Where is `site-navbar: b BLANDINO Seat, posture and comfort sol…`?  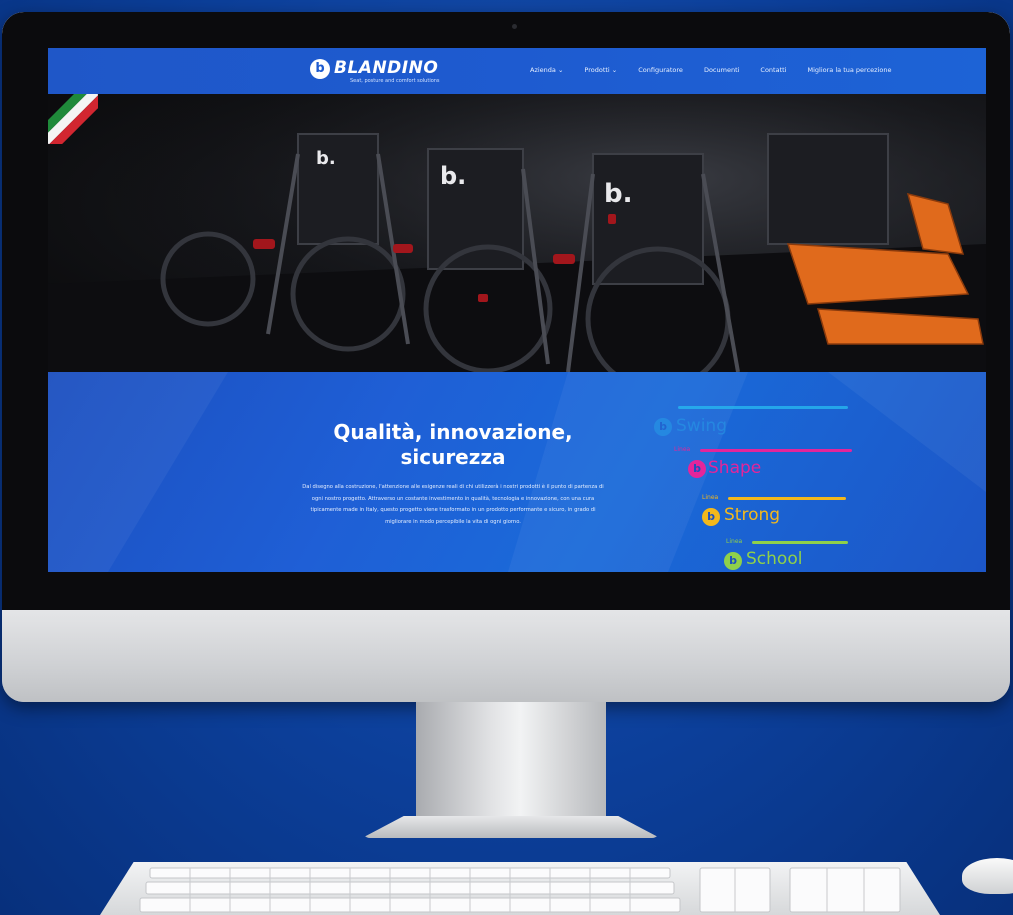
site-navbar: b BLANDINO Seat, posture and comfort sol… is located at coordinates (517, 71).